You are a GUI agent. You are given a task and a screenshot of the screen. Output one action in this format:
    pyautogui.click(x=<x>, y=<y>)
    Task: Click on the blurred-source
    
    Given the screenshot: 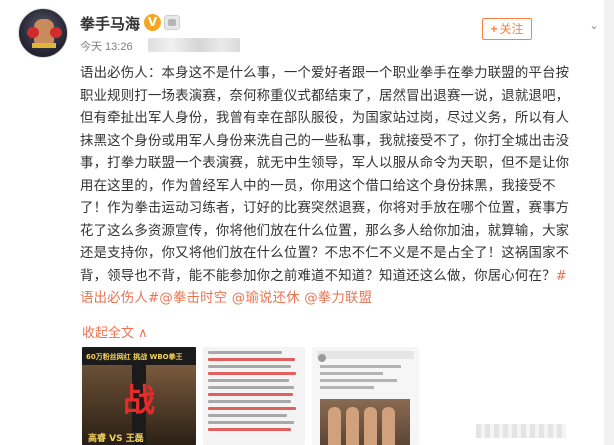 What is the action you would take?
    pyautogui.click(x=194, y=45)
    